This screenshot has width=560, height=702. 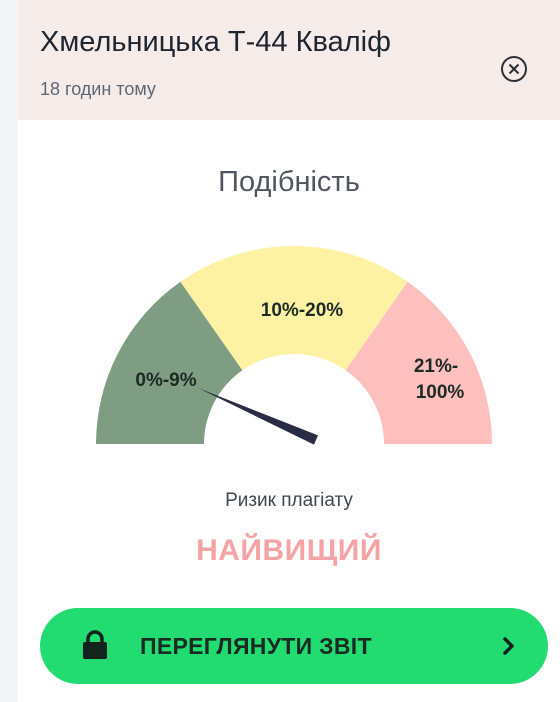 I want to click on risk-label: Ризик плагіату, so click(x=289, y=500).